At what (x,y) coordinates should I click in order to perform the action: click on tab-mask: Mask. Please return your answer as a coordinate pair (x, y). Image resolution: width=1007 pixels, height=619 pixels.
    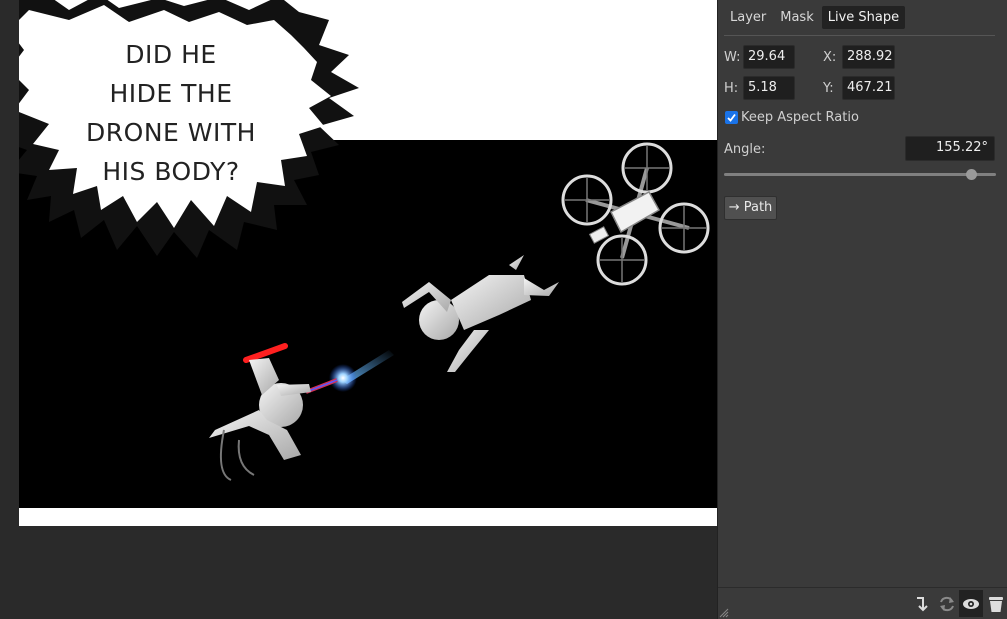
    Looking at the image, I should click on (796, 17).